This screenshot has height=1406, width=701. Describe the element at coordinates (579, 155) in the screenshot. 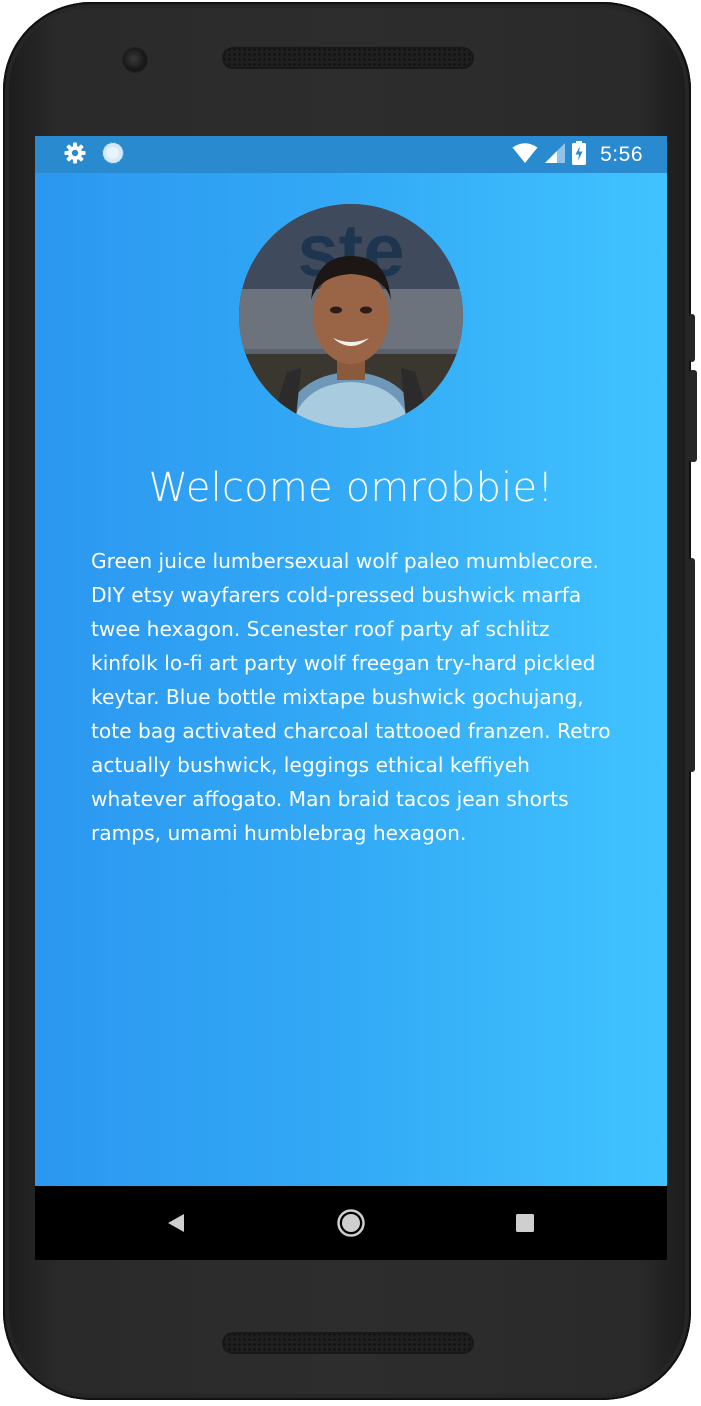

I see `battery-charging-icon` at that location.